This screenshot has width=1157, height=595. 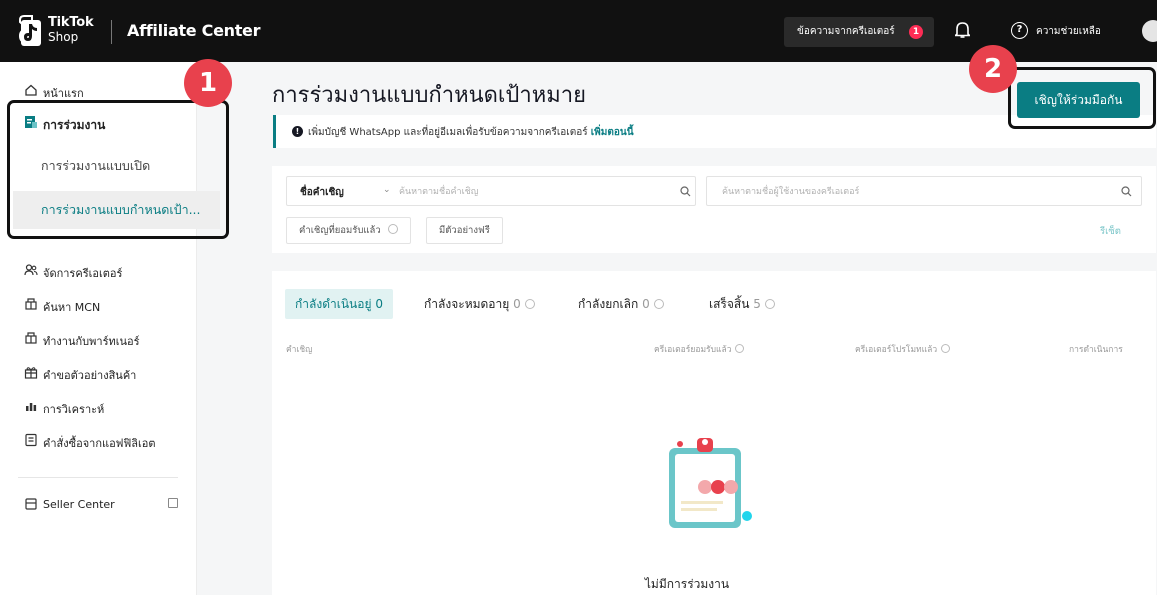 What do you see at coordinates (710, 483) in the screenshot?
I see `empty-clipboard-icon` at bounding box center [710, 483].